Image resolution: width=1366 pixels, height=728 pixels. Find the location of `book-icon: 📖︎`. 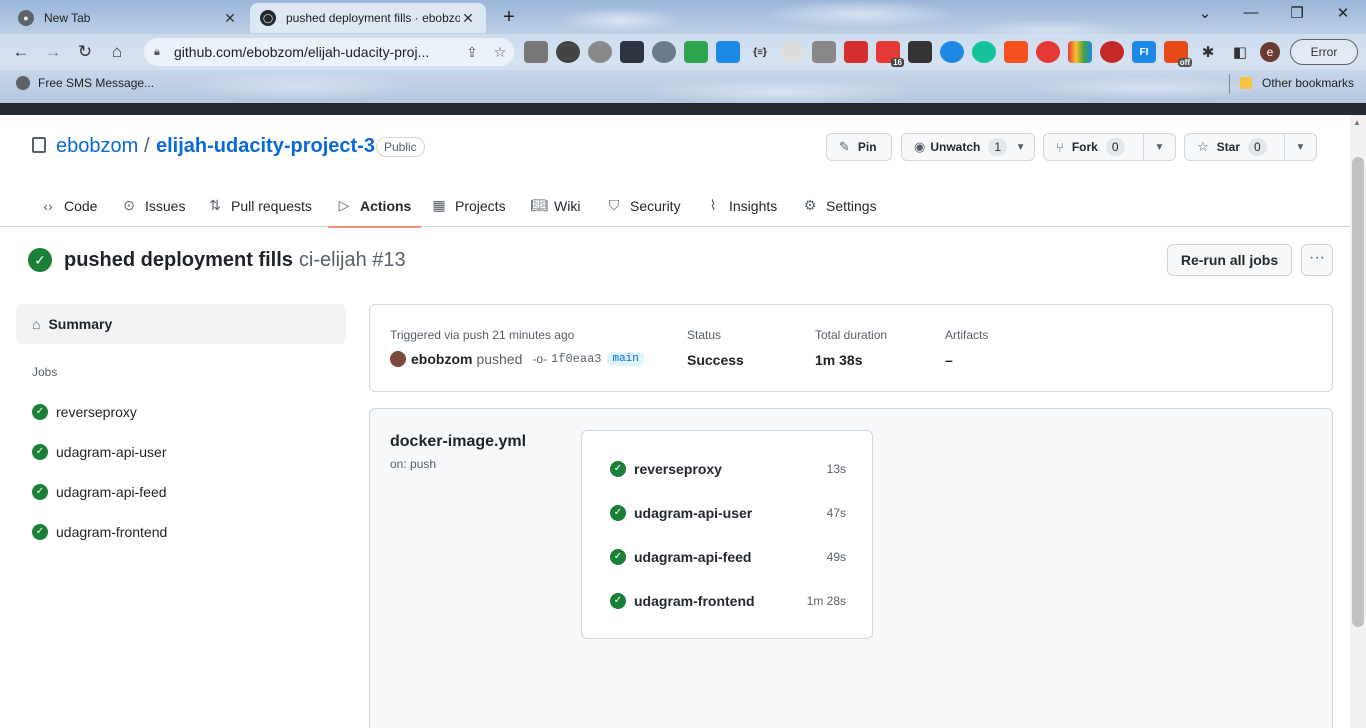

book-icon: 📖︎ is located at coordinates (539, 205).